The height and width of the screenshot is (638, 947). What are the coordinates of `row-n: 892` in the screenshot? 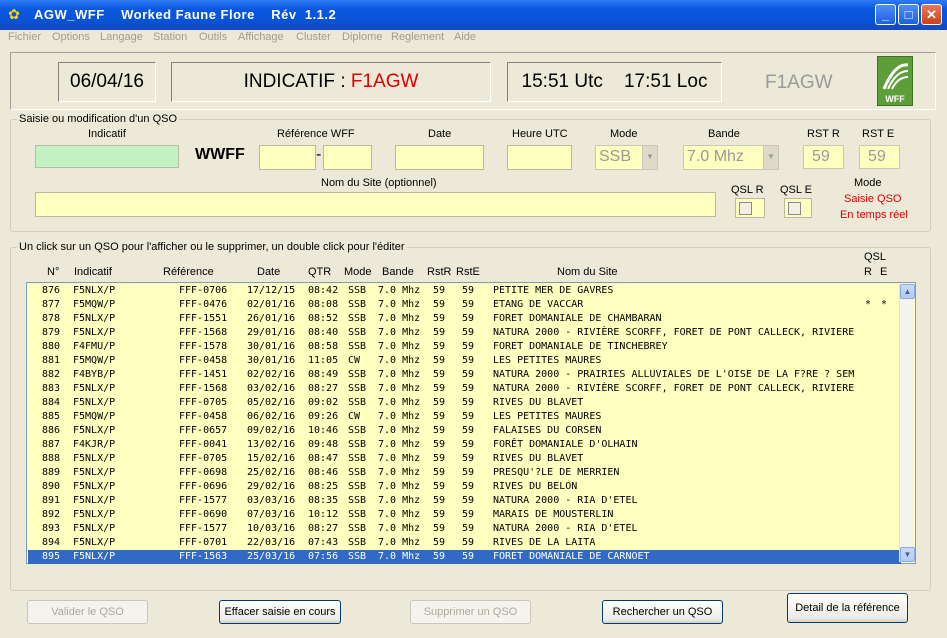 It's located at (51, 514).